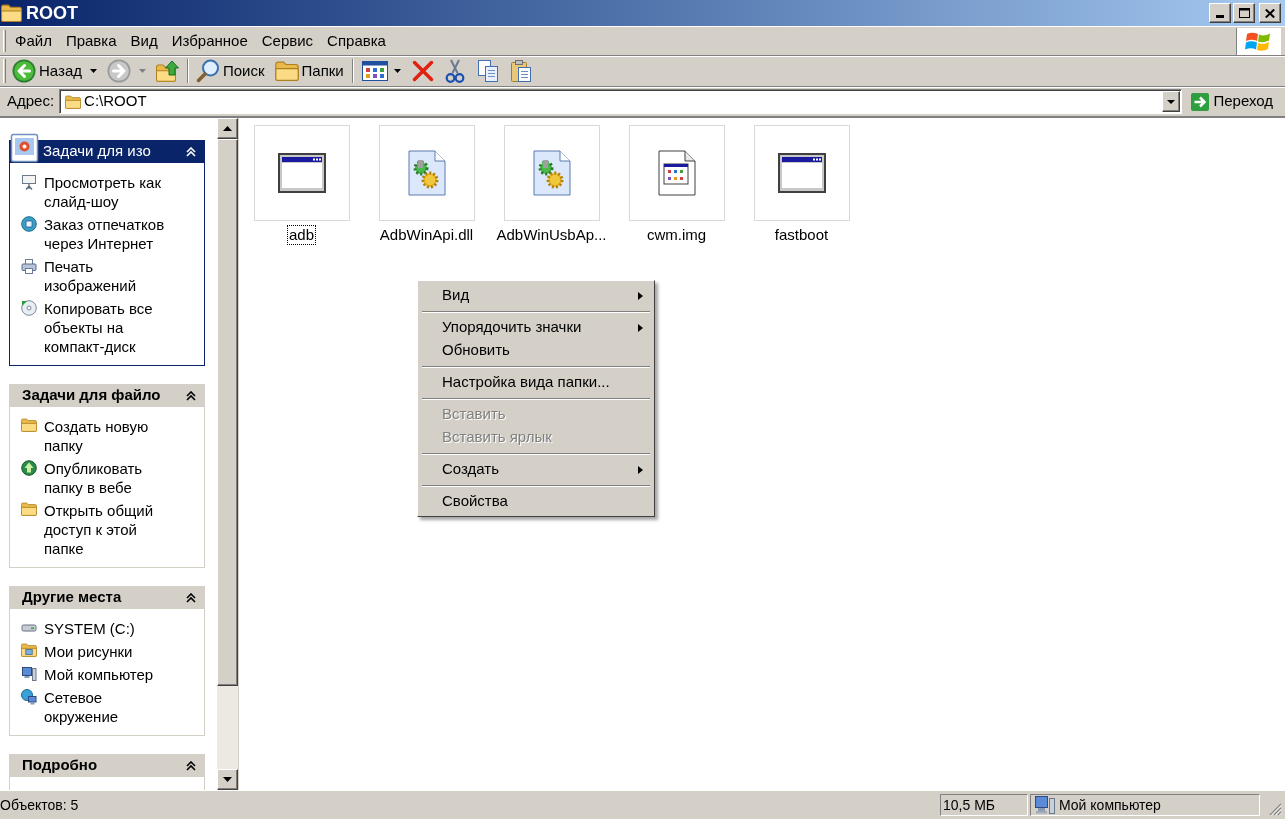  Describe the element at coordinates (119, 71) in the screenshot. I see `forward-arrow-icon` at that location.